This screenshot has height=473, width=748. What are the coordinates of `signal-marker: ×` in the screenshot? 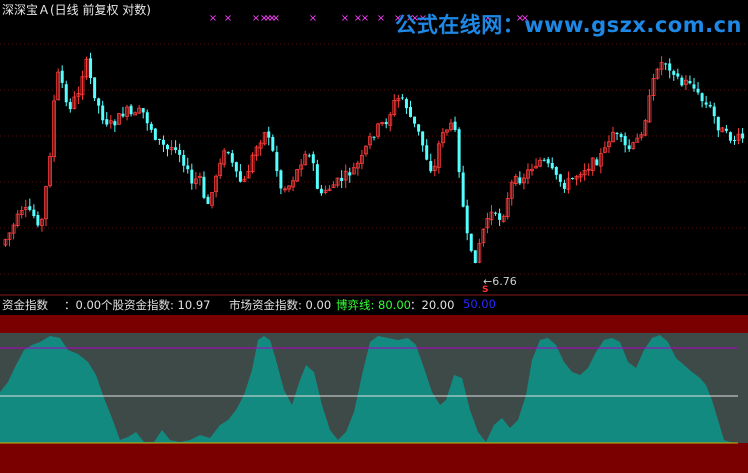 It's located at (276, 18).